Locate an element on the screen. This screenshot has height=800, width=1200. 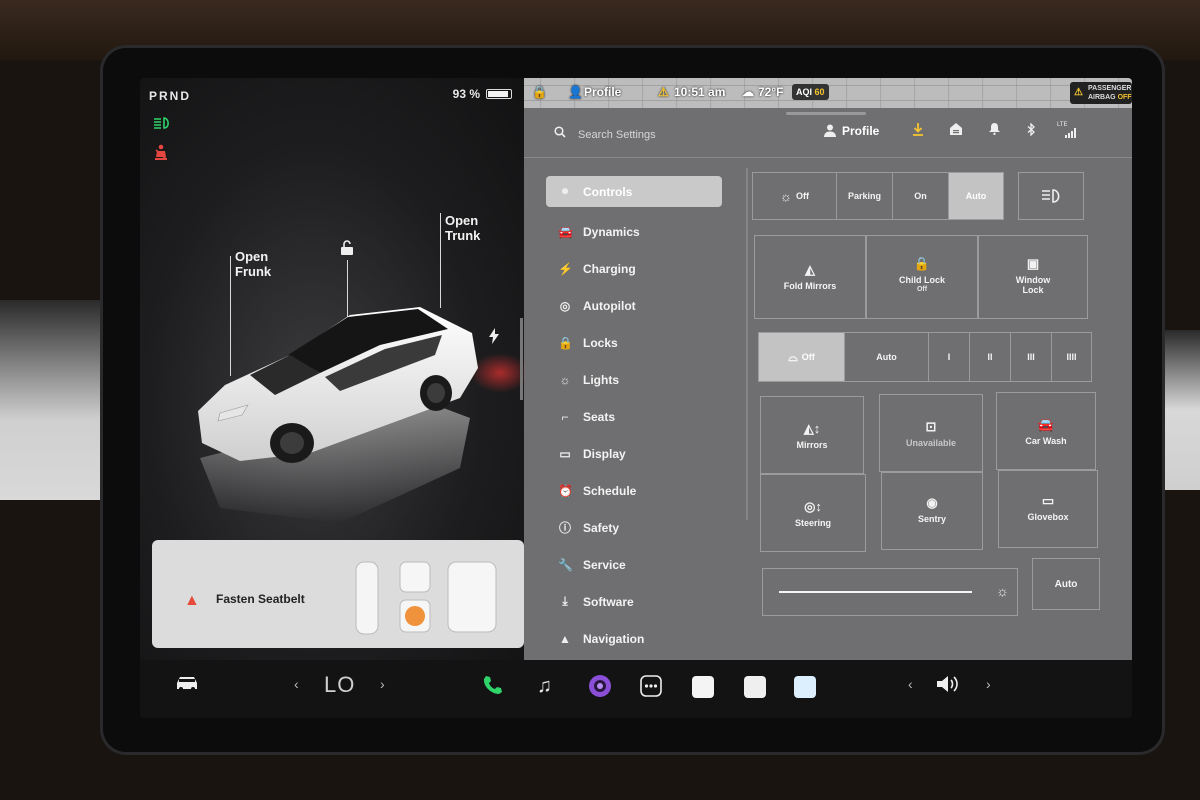
headlights-parking-label: Parking is located at coordinates (864, 196).